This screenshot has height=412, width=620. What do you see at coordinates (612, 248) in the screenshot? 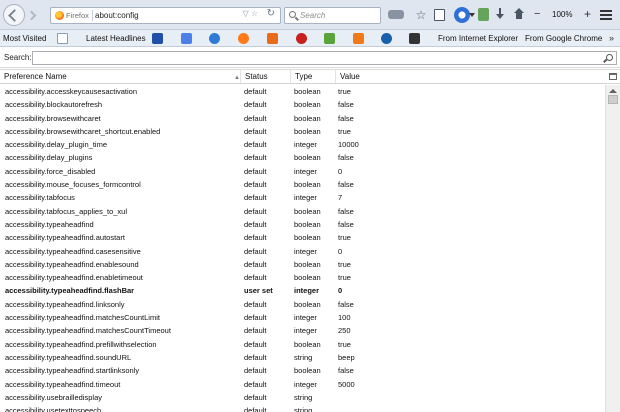
I see `vertical-scrollbar` at bounding box center [612, 248].